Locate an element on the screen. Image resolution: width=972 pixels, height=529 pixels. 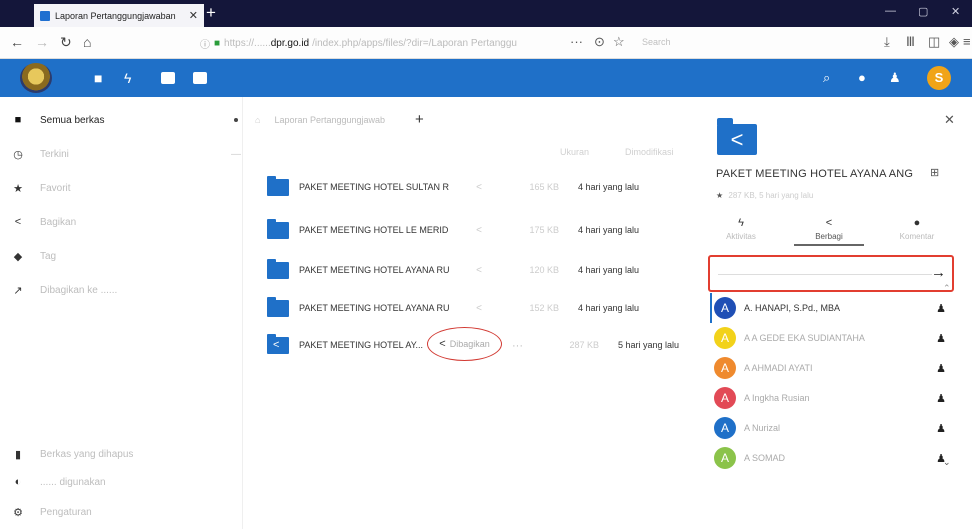
avatar: A is located at coordinates (725, 338).